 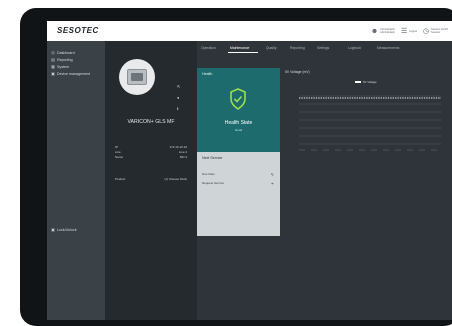 I want to click on device-row-line: Line Line 2, so click(x=151, y=152).